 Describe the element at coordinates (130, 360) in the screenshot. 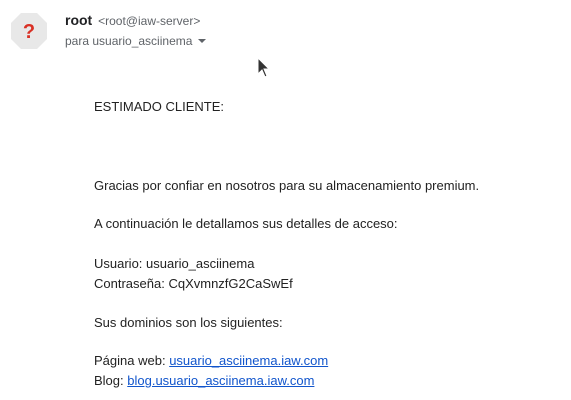

I see `website-label: Página web:` at that location.